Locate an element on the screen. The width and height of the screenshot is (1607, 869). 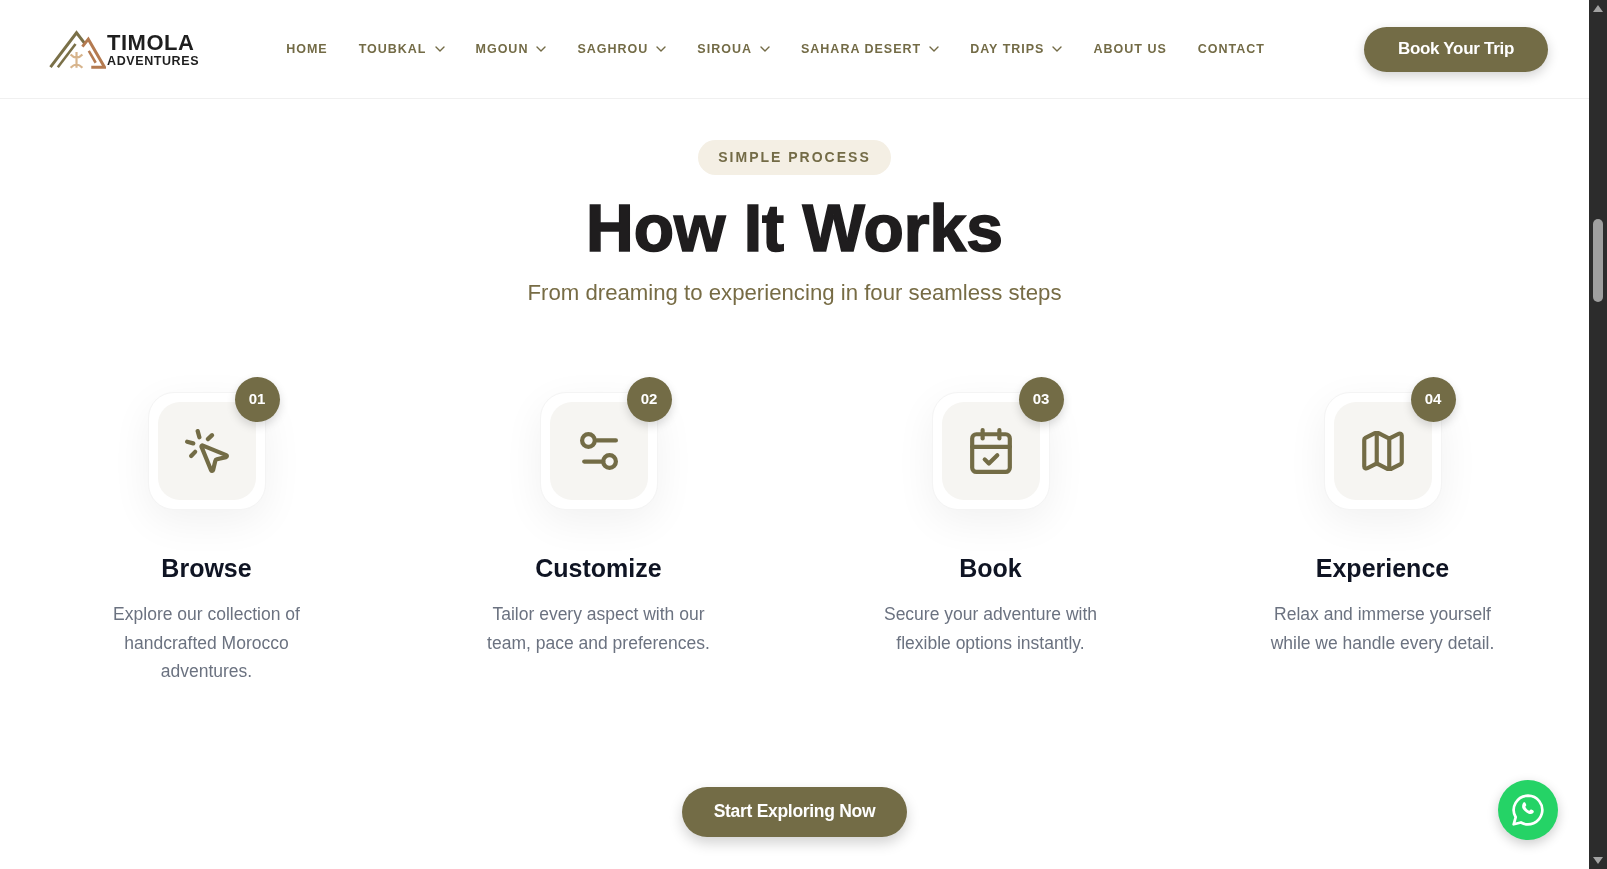
section-label: SIMPLE PROCESS is located at coordinates (794, 157).